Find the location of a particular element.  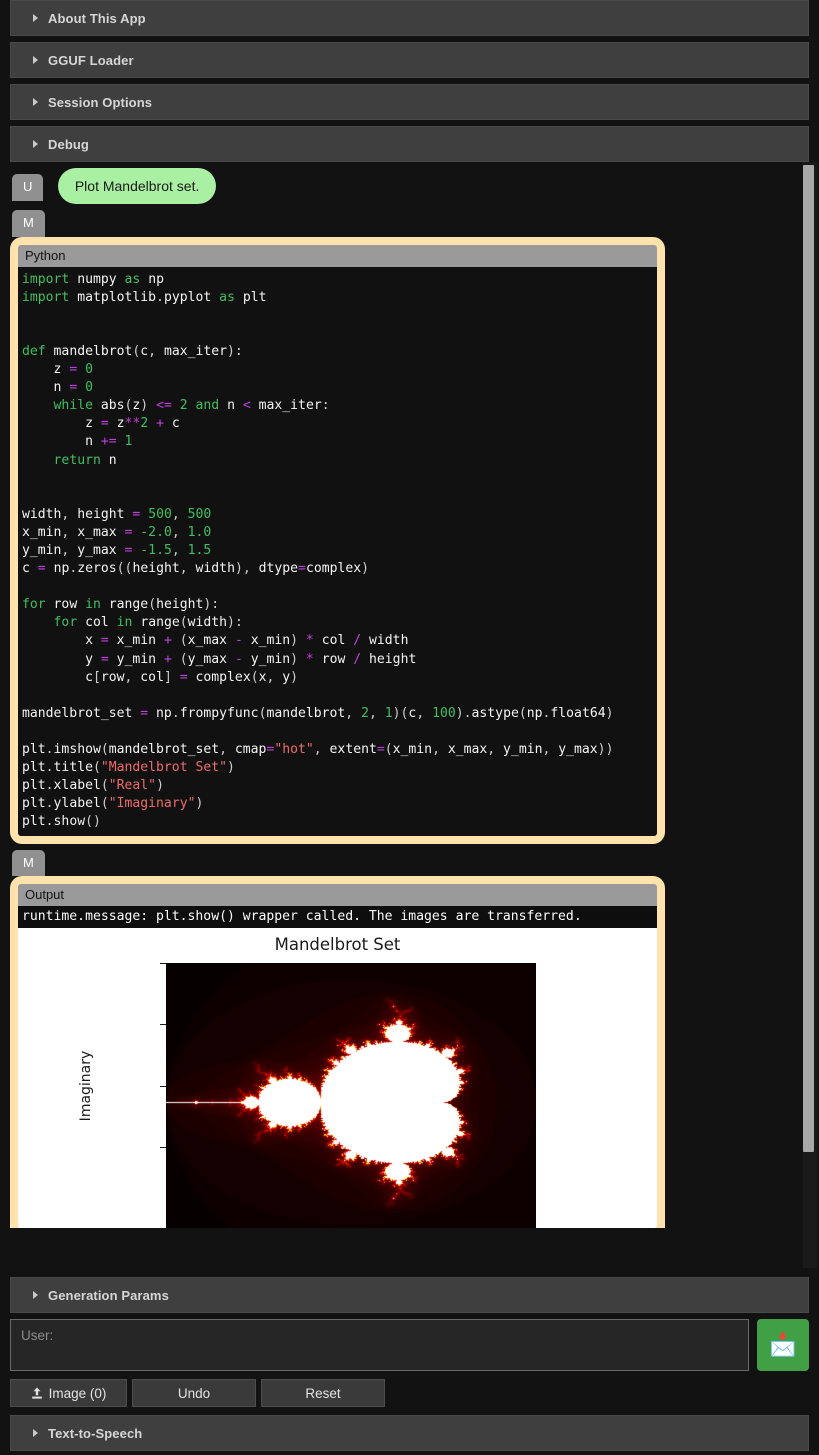

chart-plot-area is located at coordinates (351, 1096).